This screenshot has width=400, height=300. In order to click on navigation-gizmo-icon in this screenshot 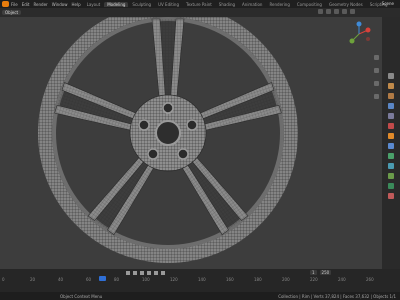, I will do `click(359, 34)`.